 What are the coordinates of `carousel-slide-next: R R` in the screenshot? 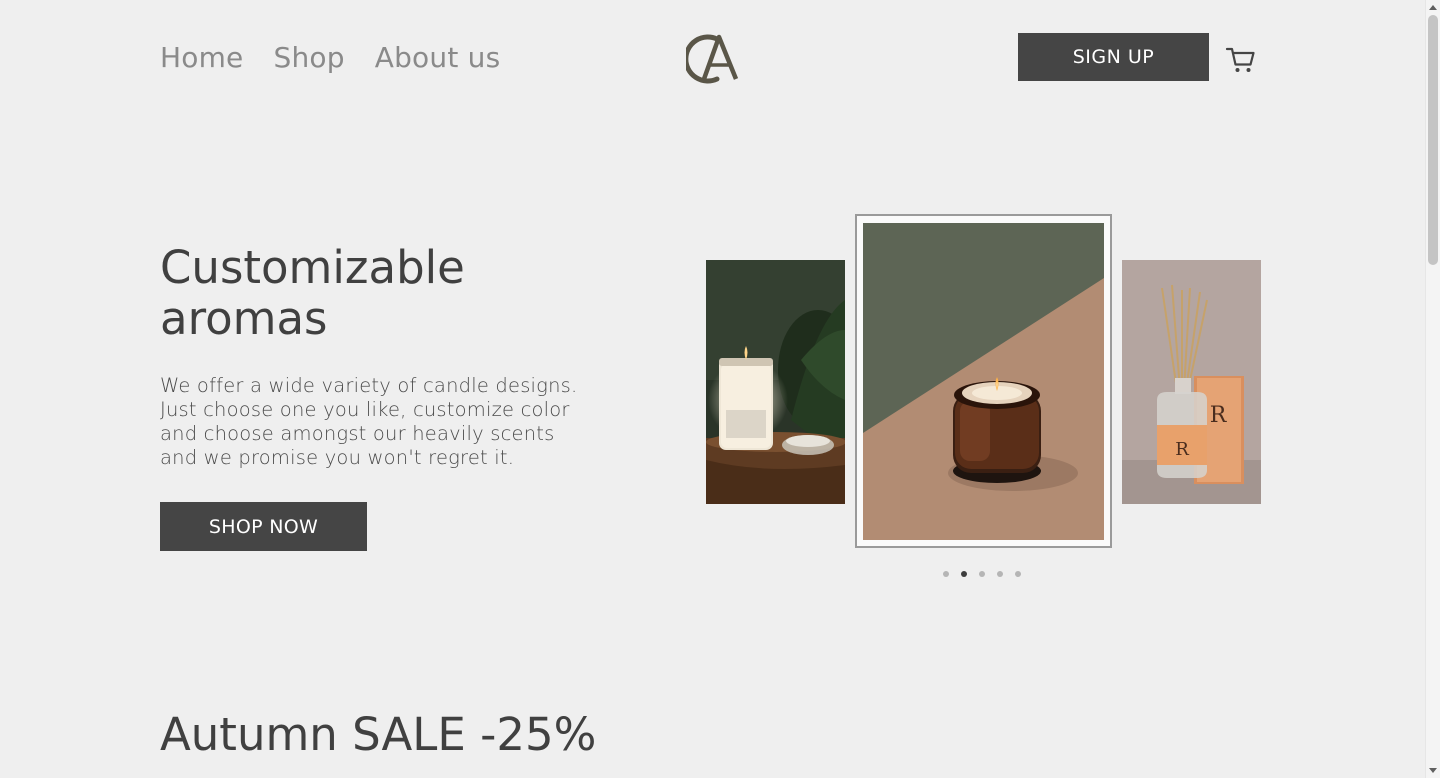 It's located at (1191, 382).